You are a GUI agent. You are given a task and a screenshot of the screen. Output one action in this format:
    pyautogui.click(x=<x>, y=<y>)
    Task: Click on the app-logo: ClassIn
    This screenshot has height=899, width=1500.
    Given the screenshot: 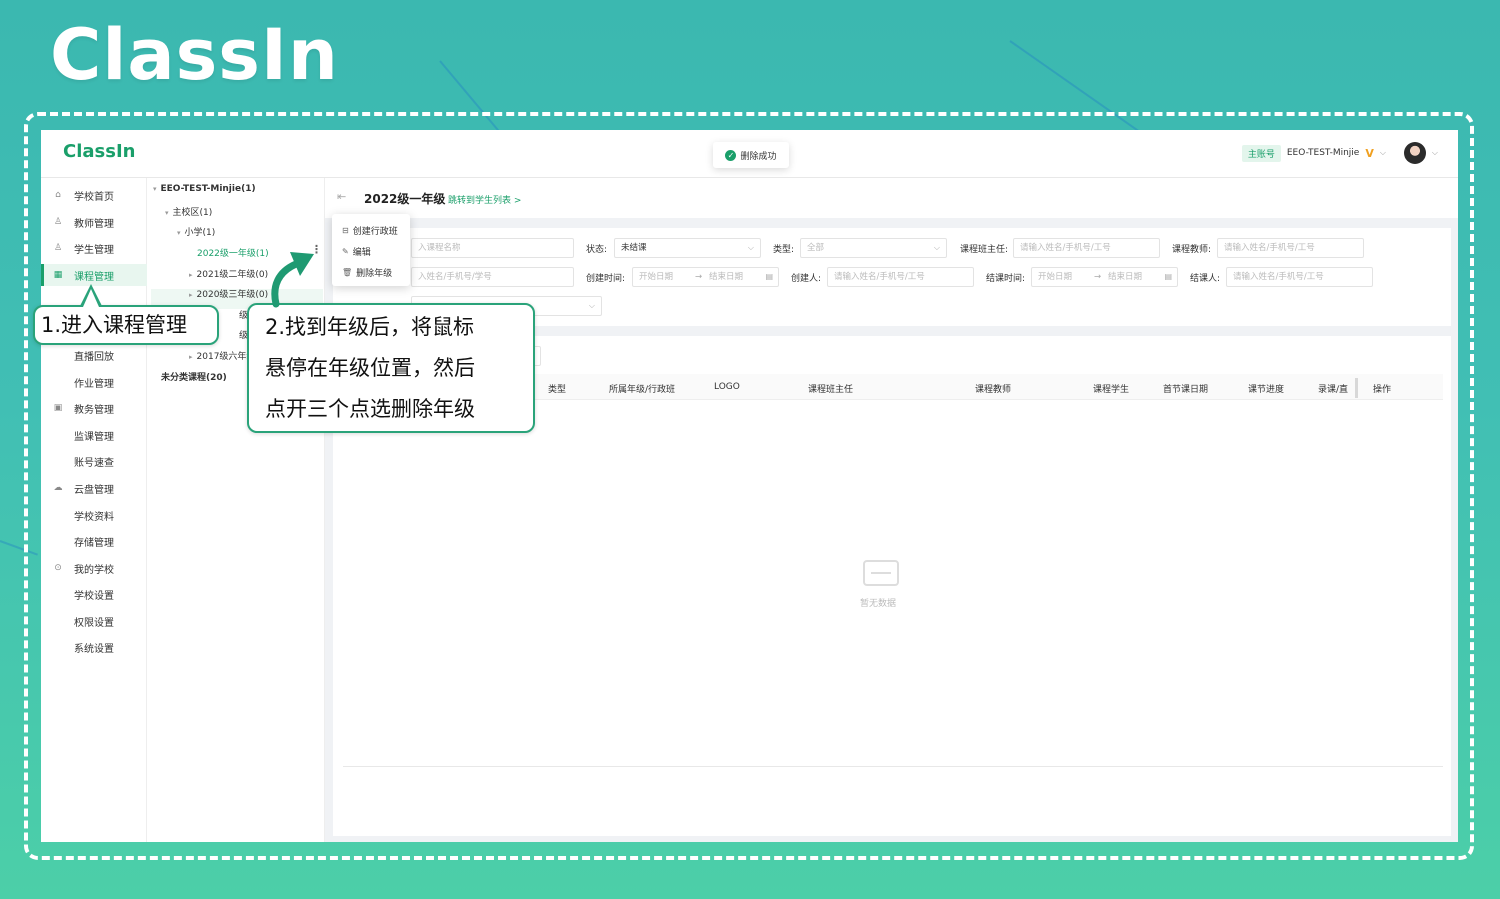 What is the action you would take?
    pyautogui.click(x=99, y=151)
    